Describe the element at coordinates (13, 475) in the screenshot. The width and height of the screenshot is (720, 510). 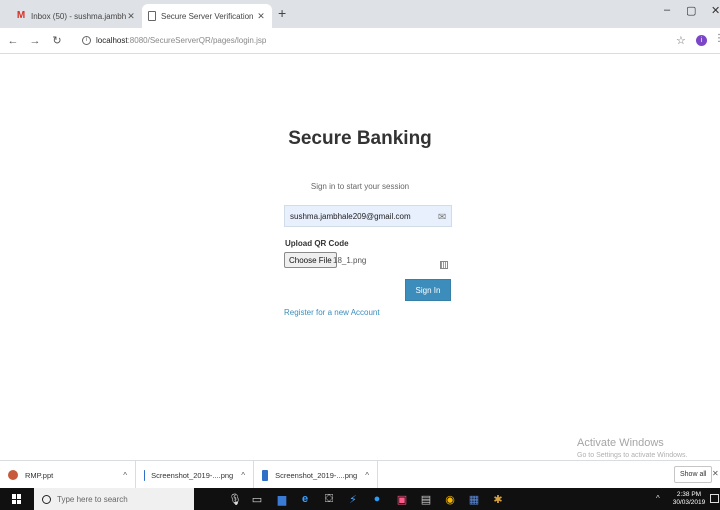
I see `powerpoint-file-icon` at that location.